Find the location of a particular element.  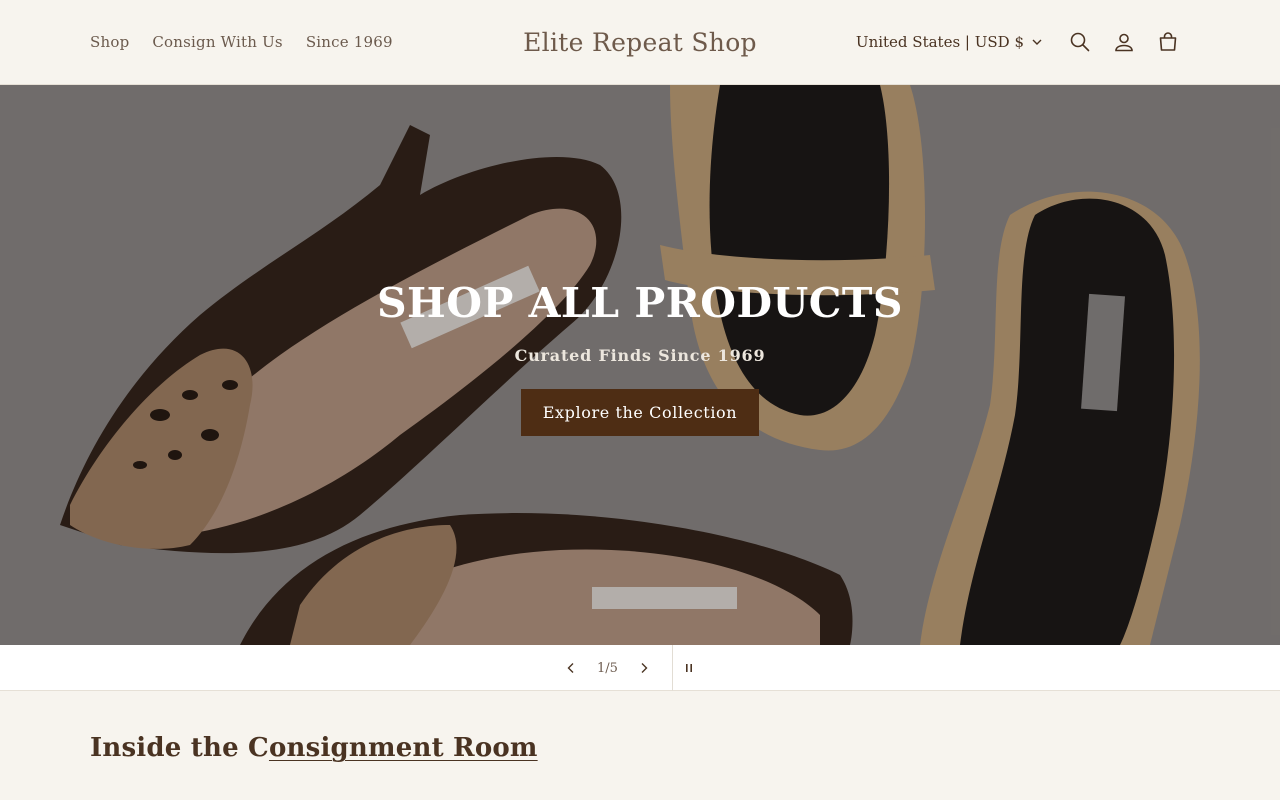

slideshow-controls: 1/5 is located at coordinates (640, 668).